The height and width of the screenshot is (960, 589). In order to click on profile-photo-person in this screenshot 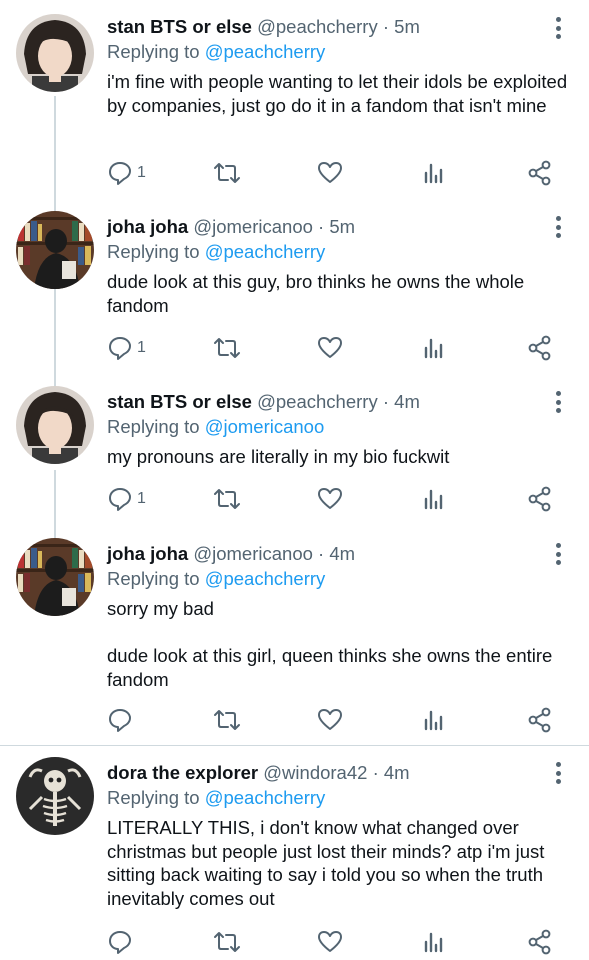, I will do `click(55, 53)`.